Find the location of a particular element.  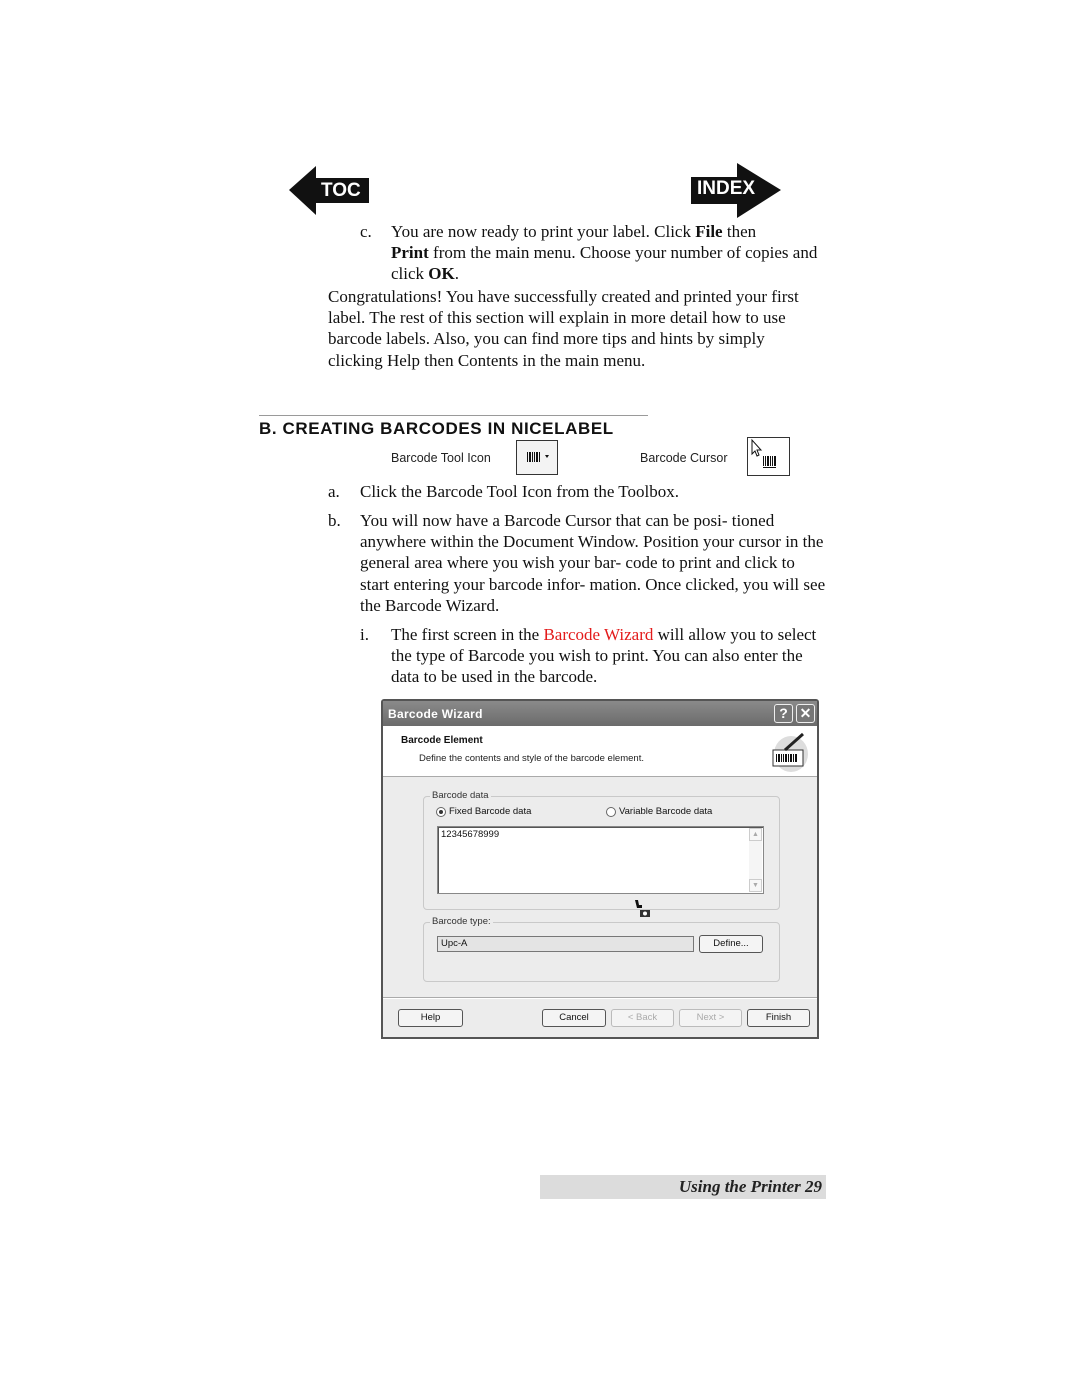

help-button: Help is located at coordinates (430, 1018).